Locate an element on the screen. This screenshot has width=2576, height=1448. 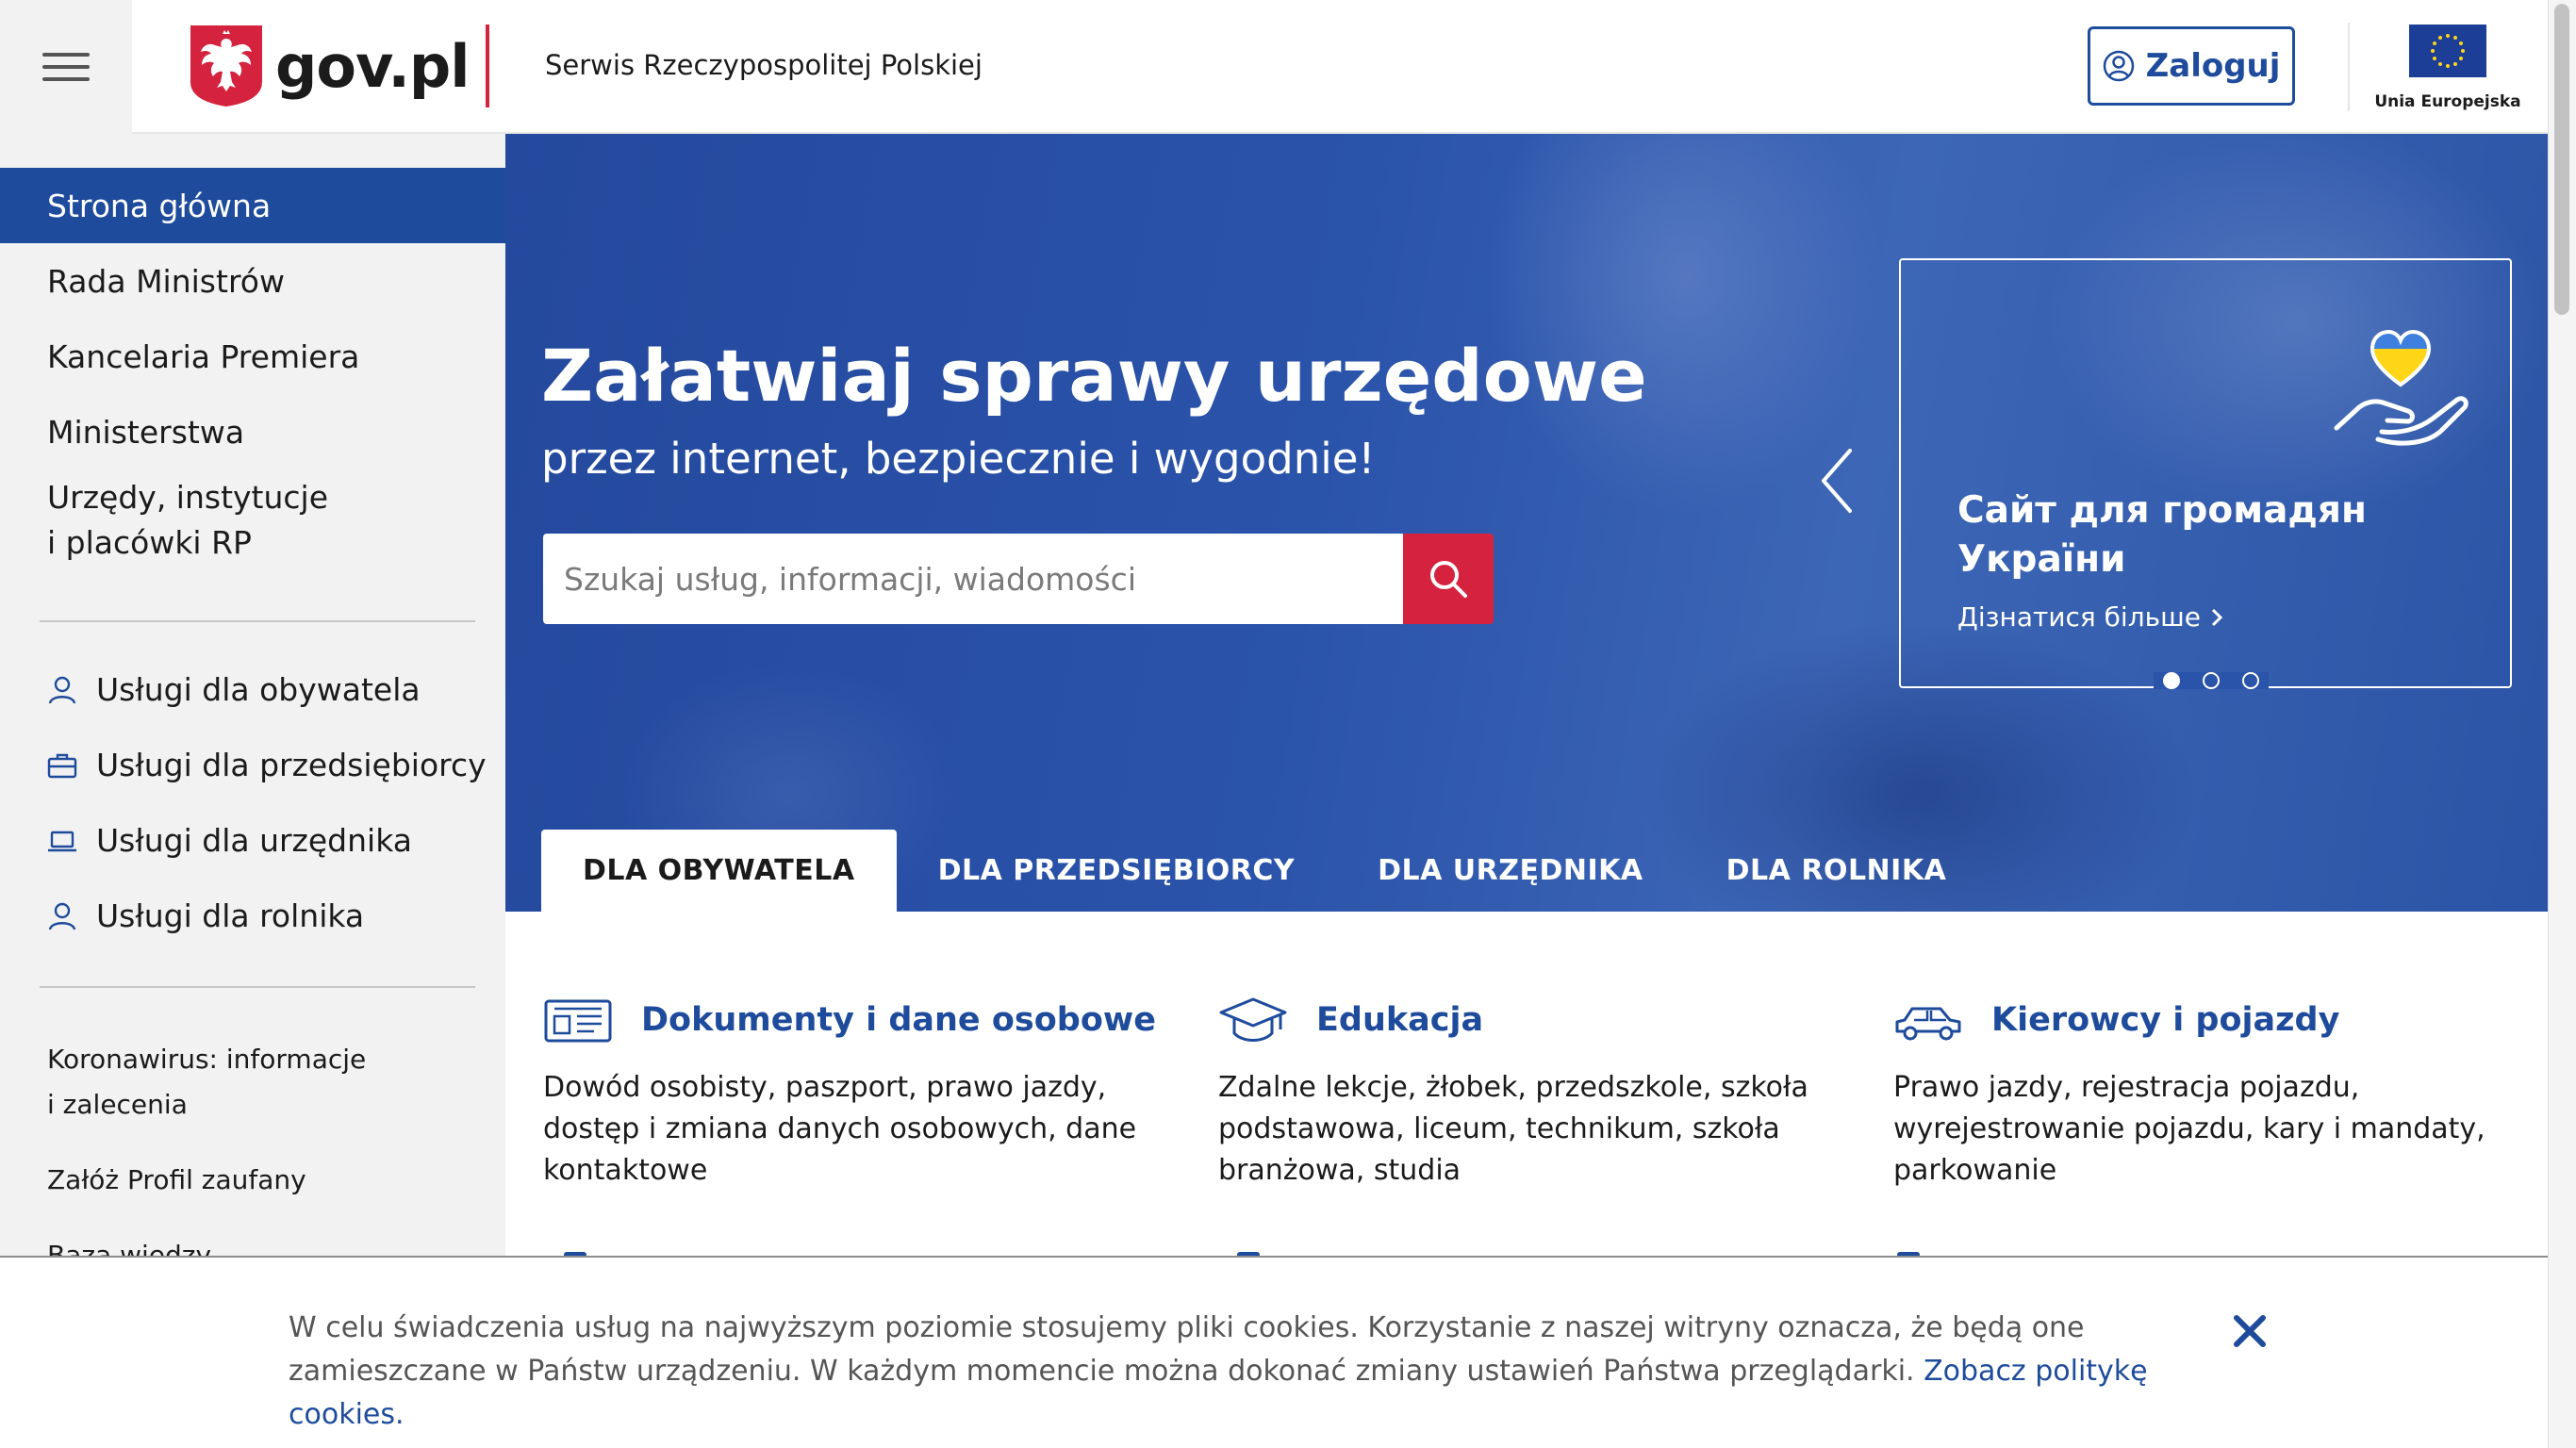
carousel-indicators is located at coordinates (2211, 680).